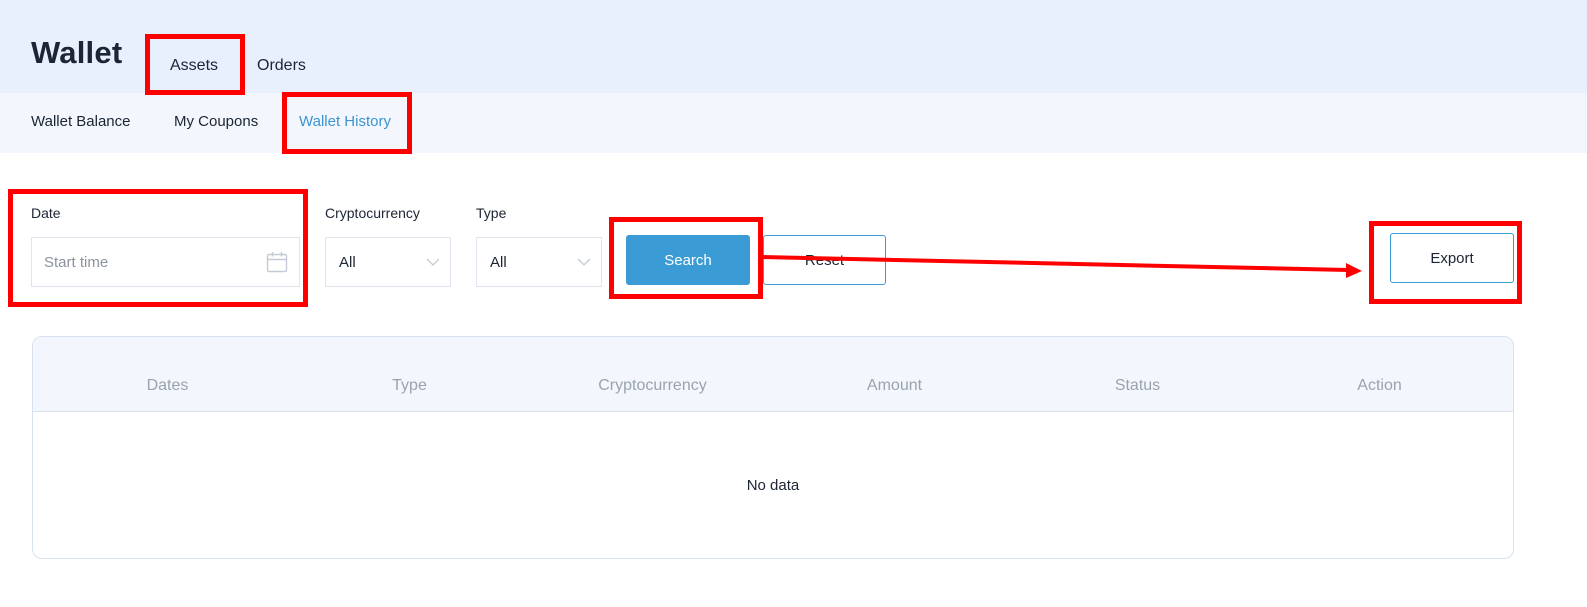 This screenshot has width=1587, height=607. What do you see at coordinates (1379, 385) in the screenshot?
I see `column-header-action: Action` at bounding box center [1379, 385].